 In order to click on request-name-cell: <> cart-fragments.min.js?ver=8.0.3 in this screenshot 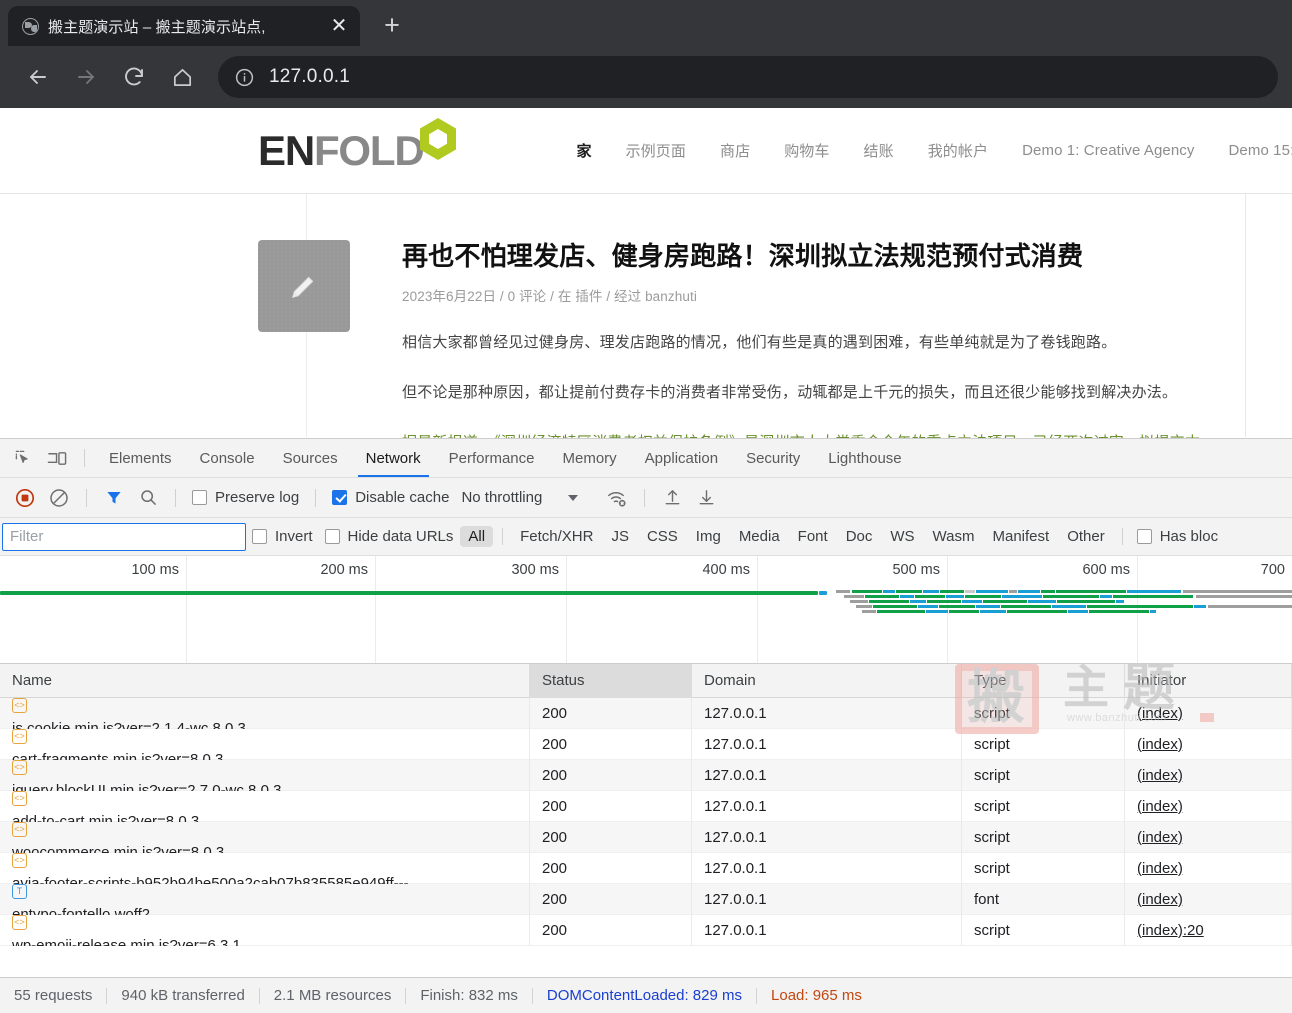, I will do `click(265, 744)`.